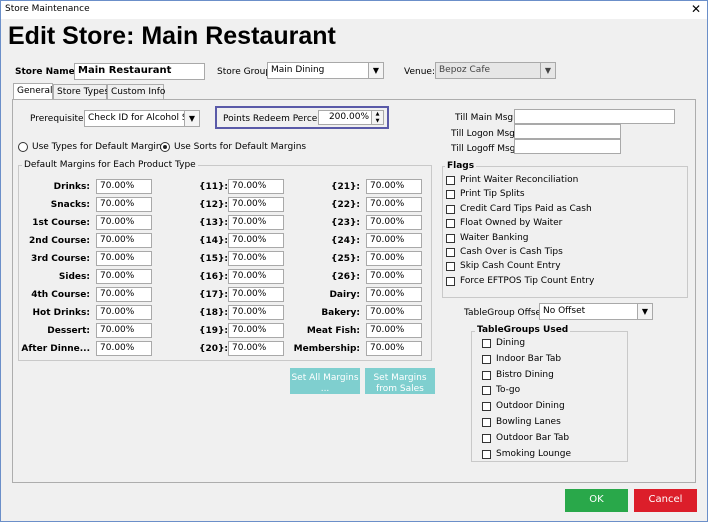 This screenshot has height=522, width=708. What do you see at coordinates (33, 91) in the screenshot?
I see `tab-general: General` at bounding box center [33, 91].